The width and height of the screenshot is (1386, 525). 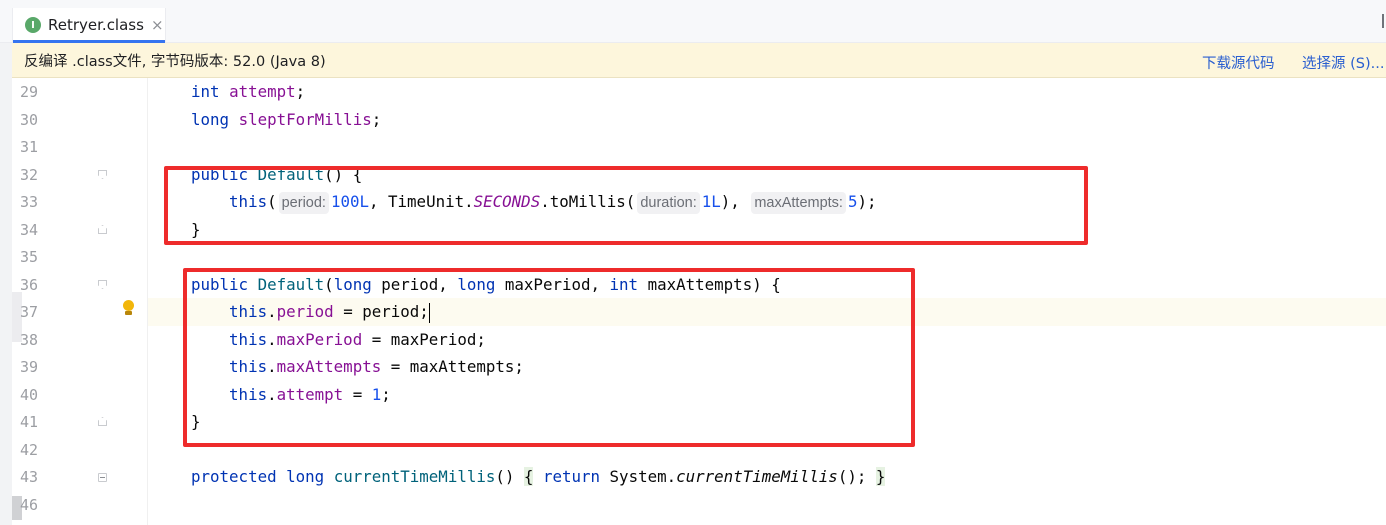 What do you see at coordinates (29, 505) in the screenshot?
I see `line-number: 46` at bounding box center [29, 505].